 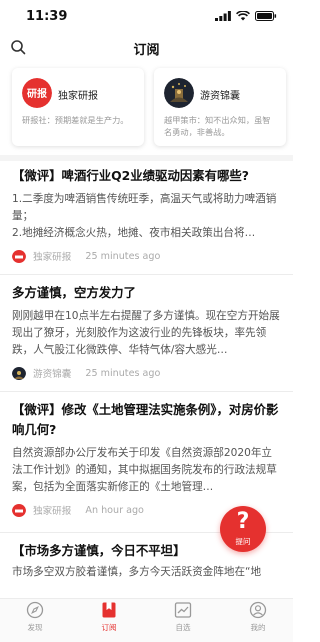 I want to click on signal-icon, so click(x=223, y=16).